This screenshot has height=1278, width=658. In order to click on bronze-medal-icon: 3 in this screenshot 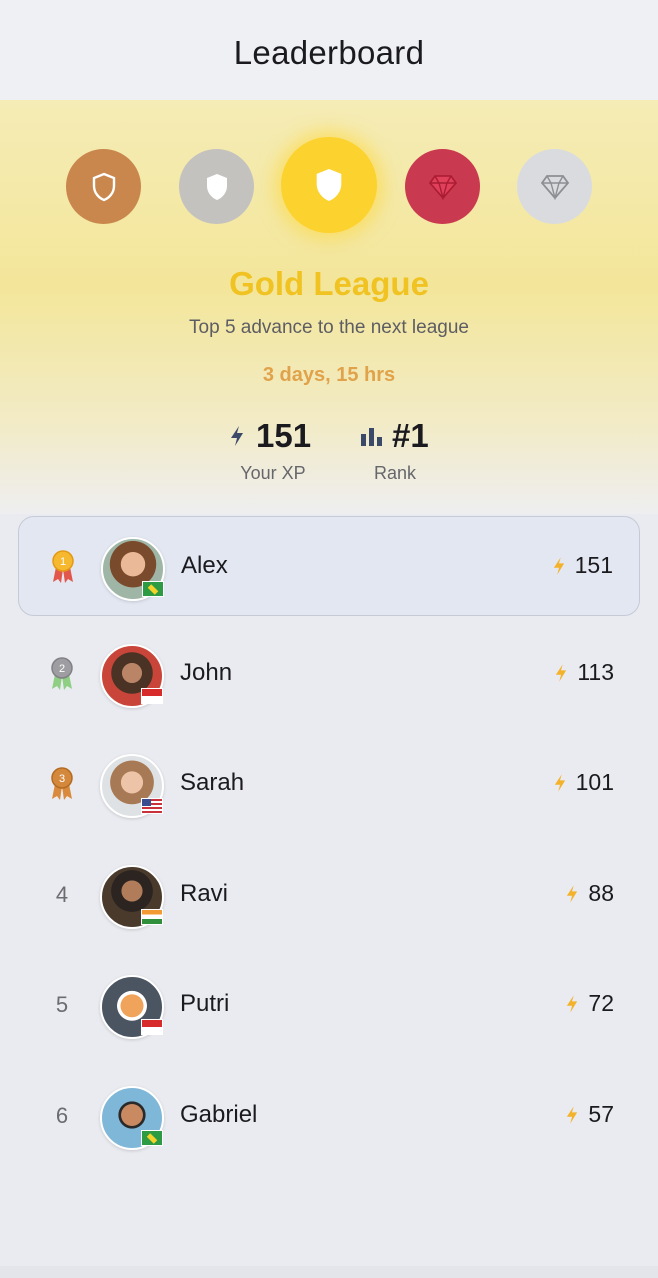, I will do `click(62, 783)`.